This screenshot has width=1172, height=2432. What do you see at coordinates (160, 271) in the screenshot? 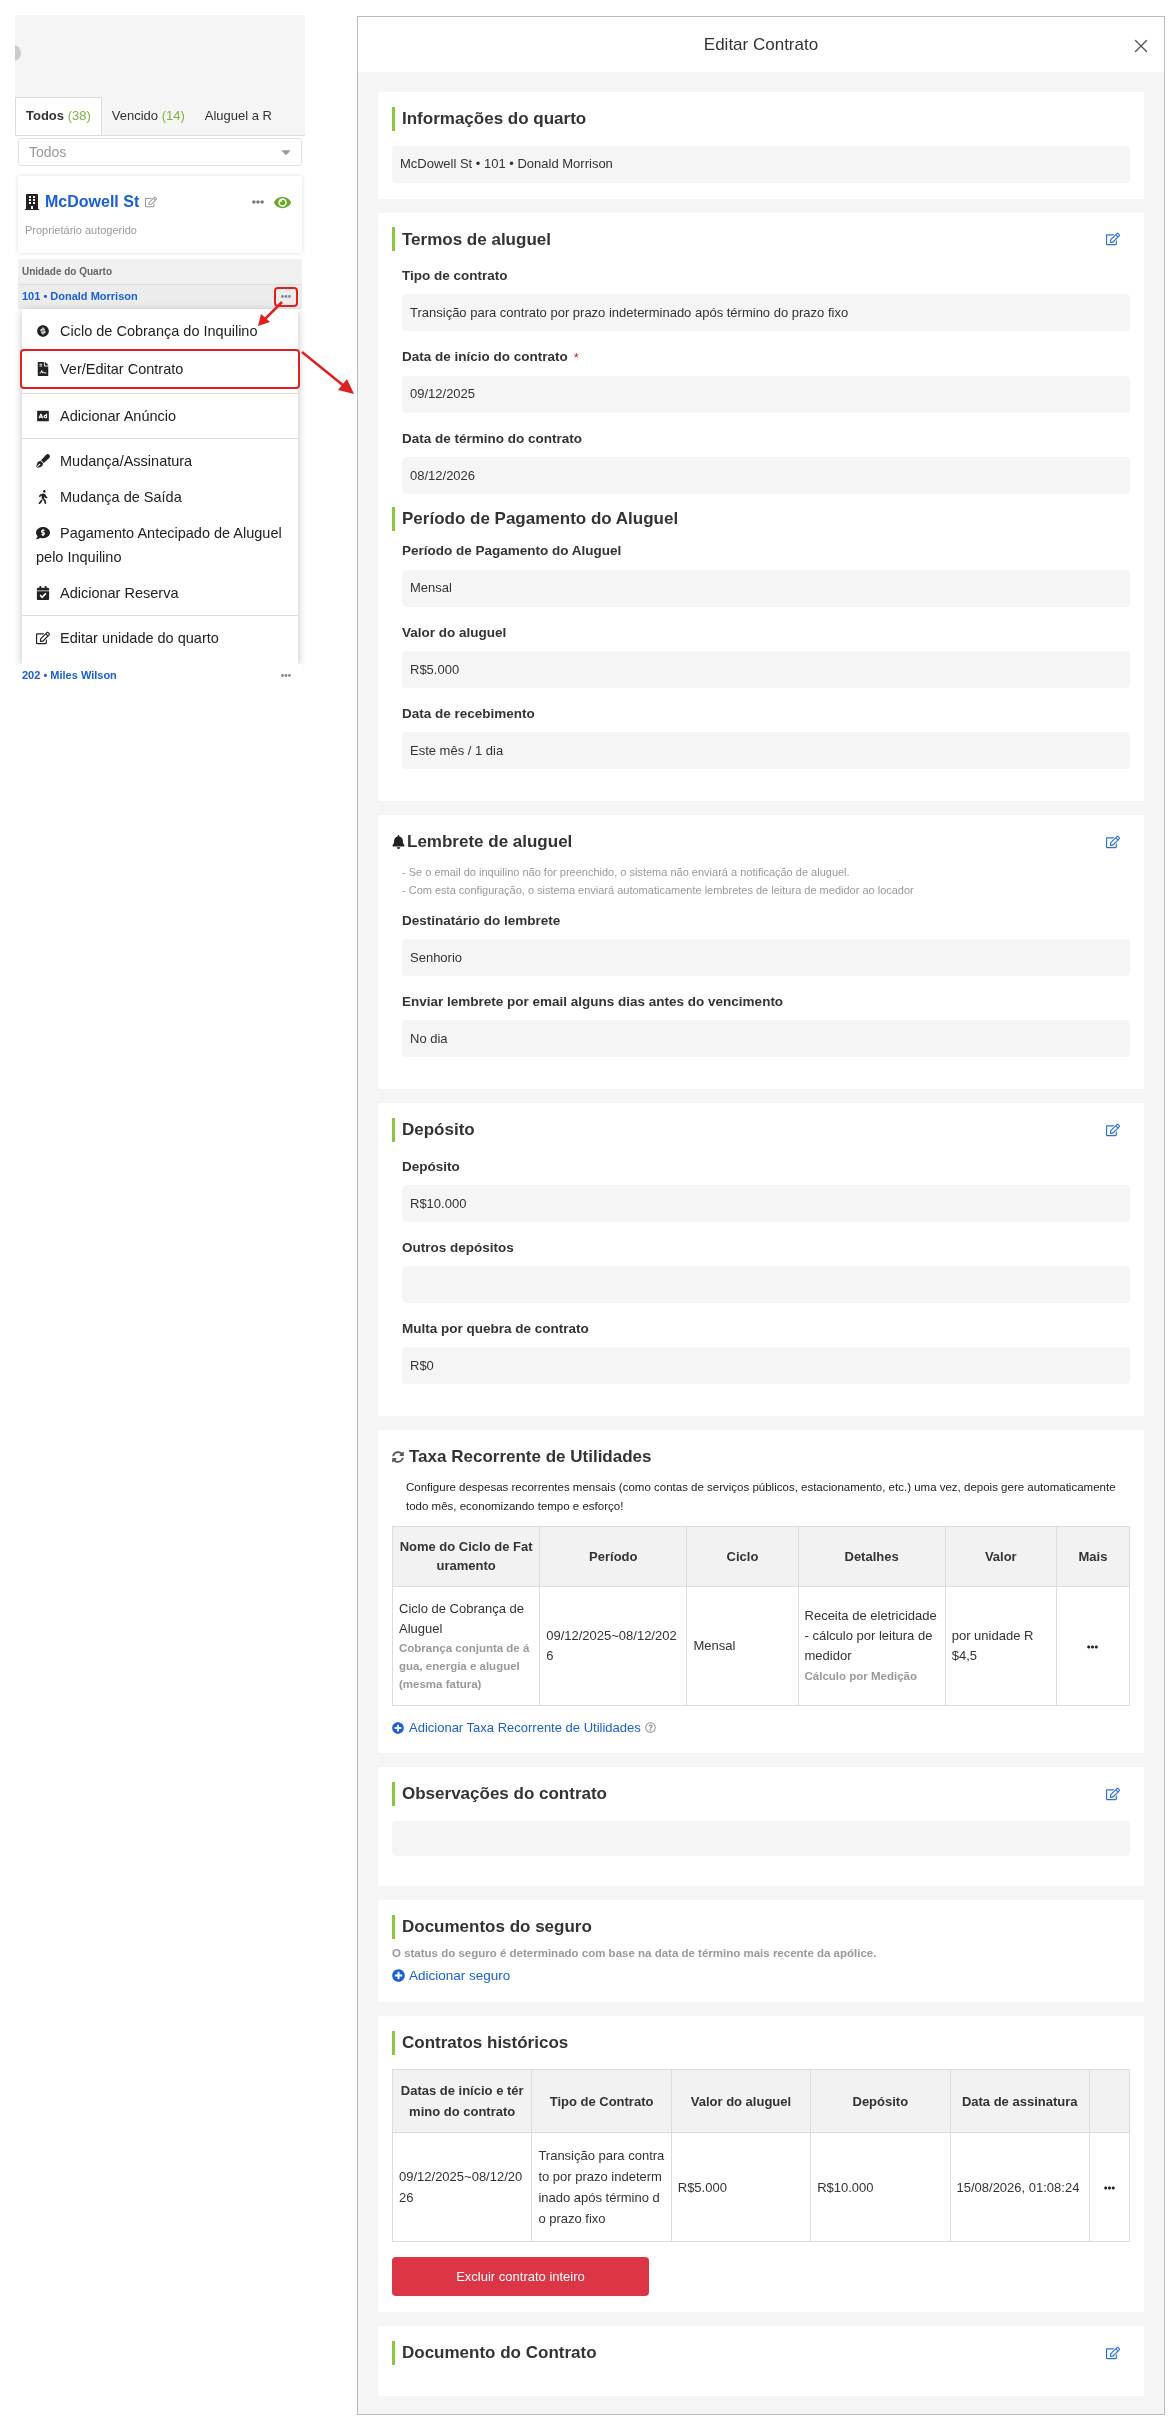
I see `units-header: Unidade do Quarto` at bounding box center [160, 271].